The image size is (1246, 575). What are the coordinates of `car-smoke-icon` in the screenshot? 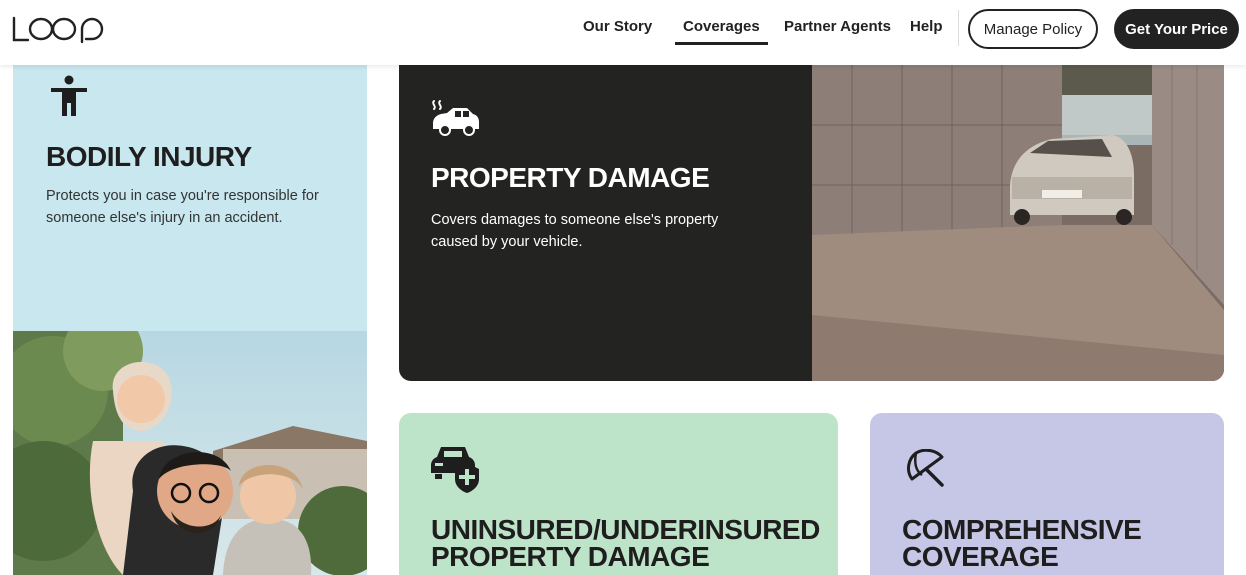 It's located at (455, 118).